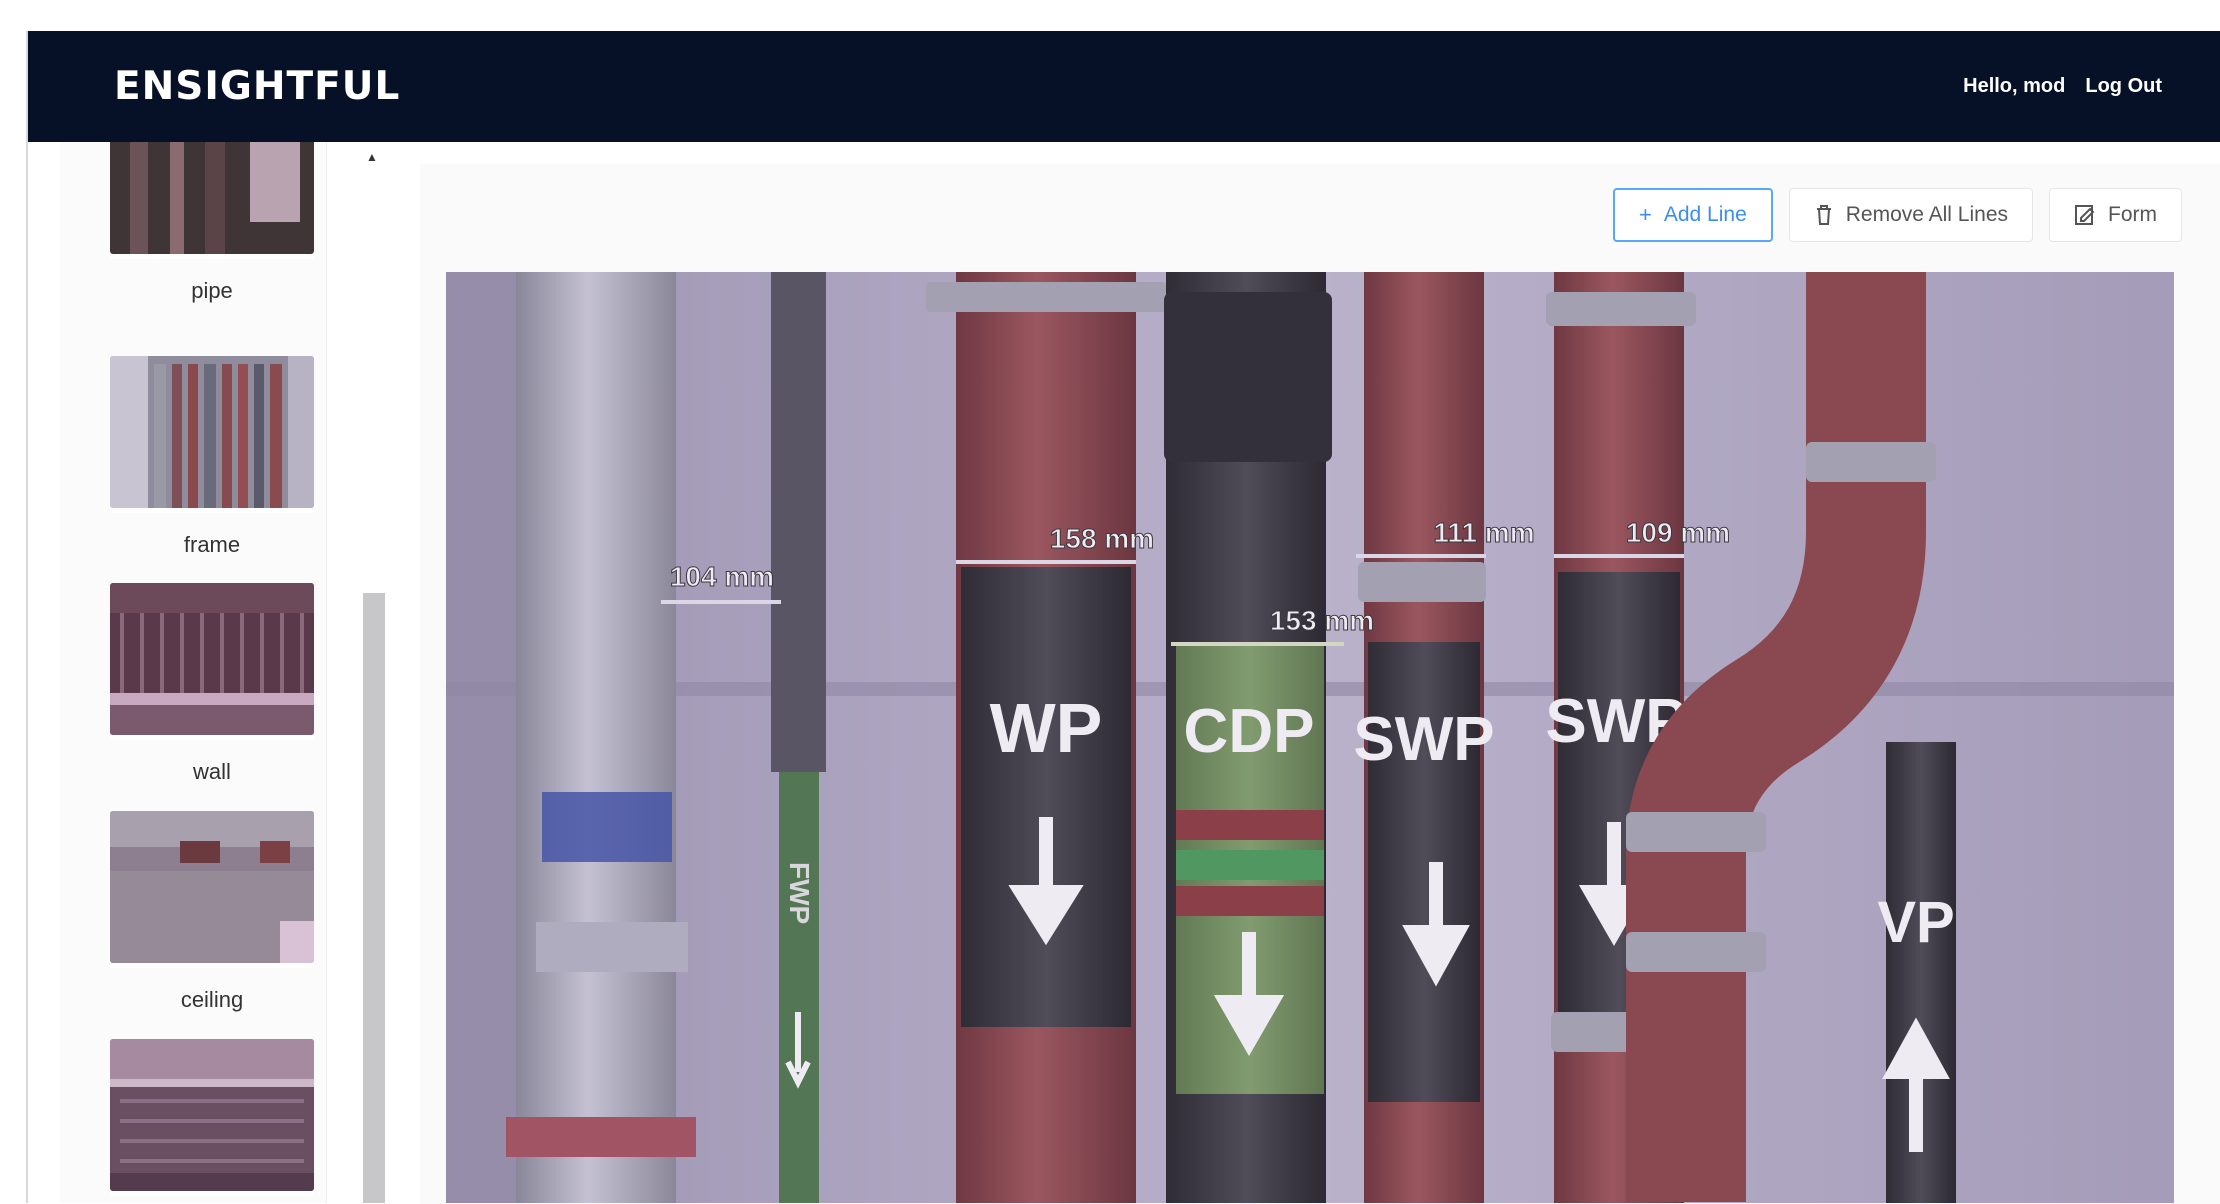 Image resolution: width=2220 pixels, height=1204 pixels. I want to click on thumbnail-label: wall, so click(212, 771).